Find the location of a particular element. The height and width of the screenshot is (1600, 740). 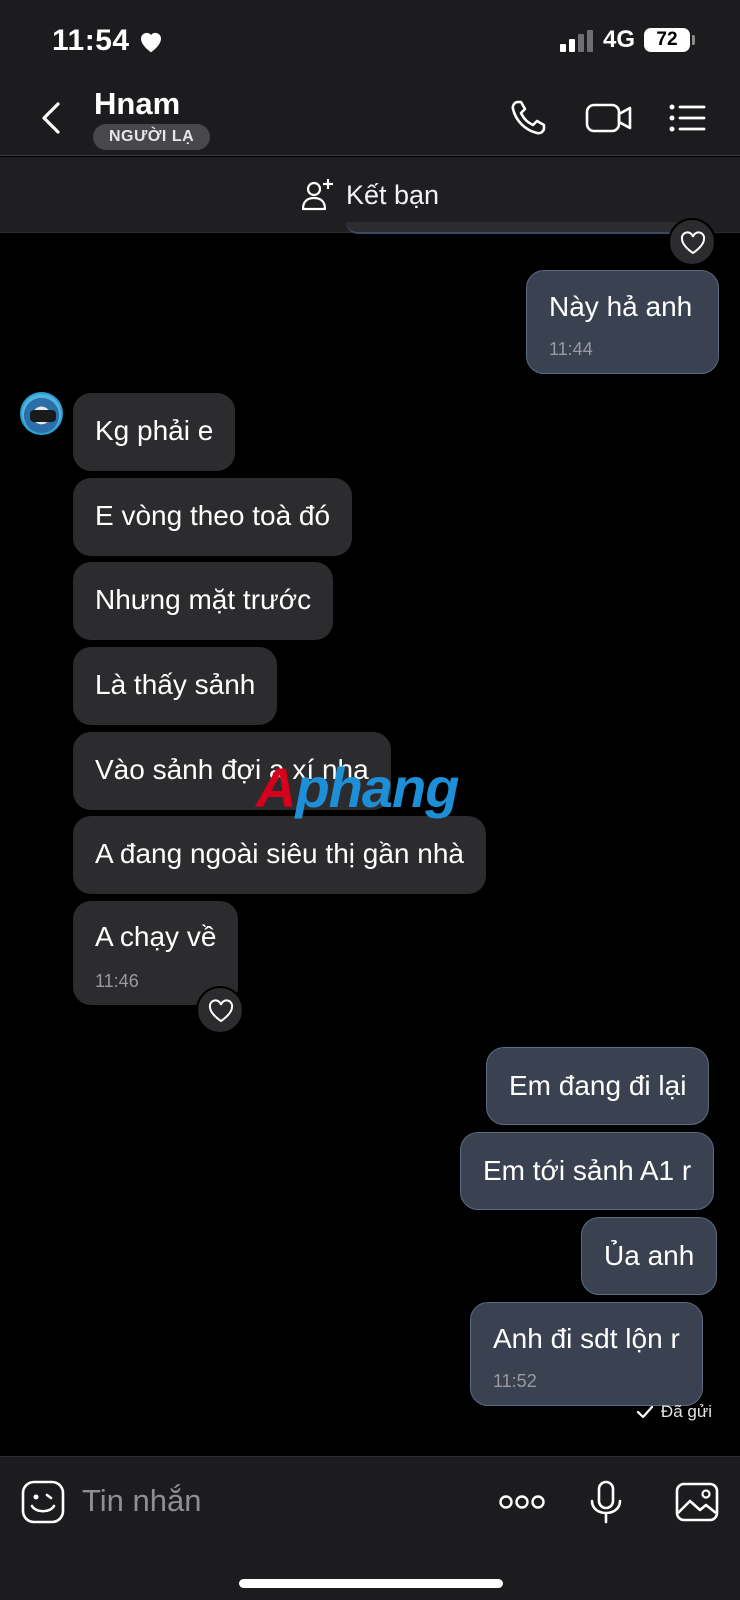

message-text: Kg phải e is located at coordinates (154, 430).